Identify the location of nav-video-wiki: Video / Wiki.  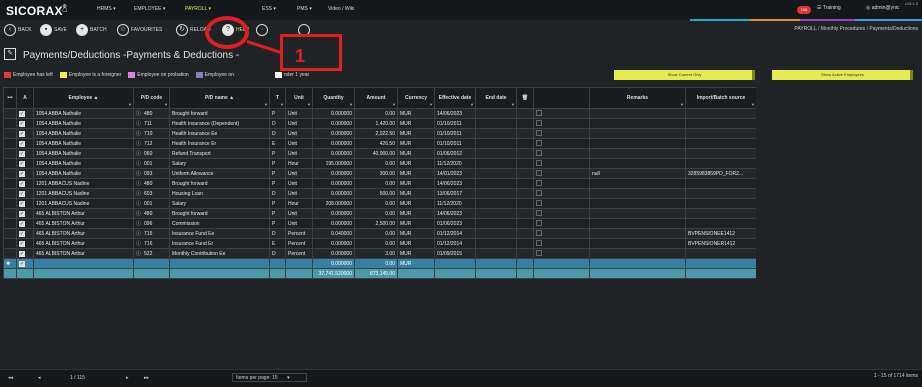
(341, 9).